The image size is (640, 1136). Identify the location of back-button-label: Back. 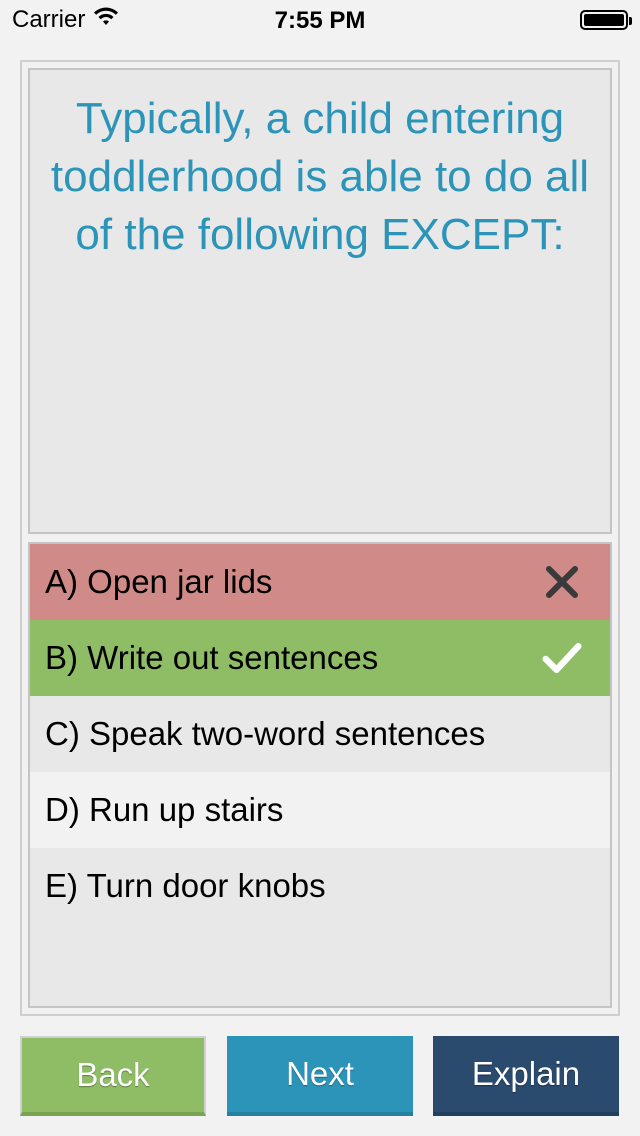
(113, 1074).